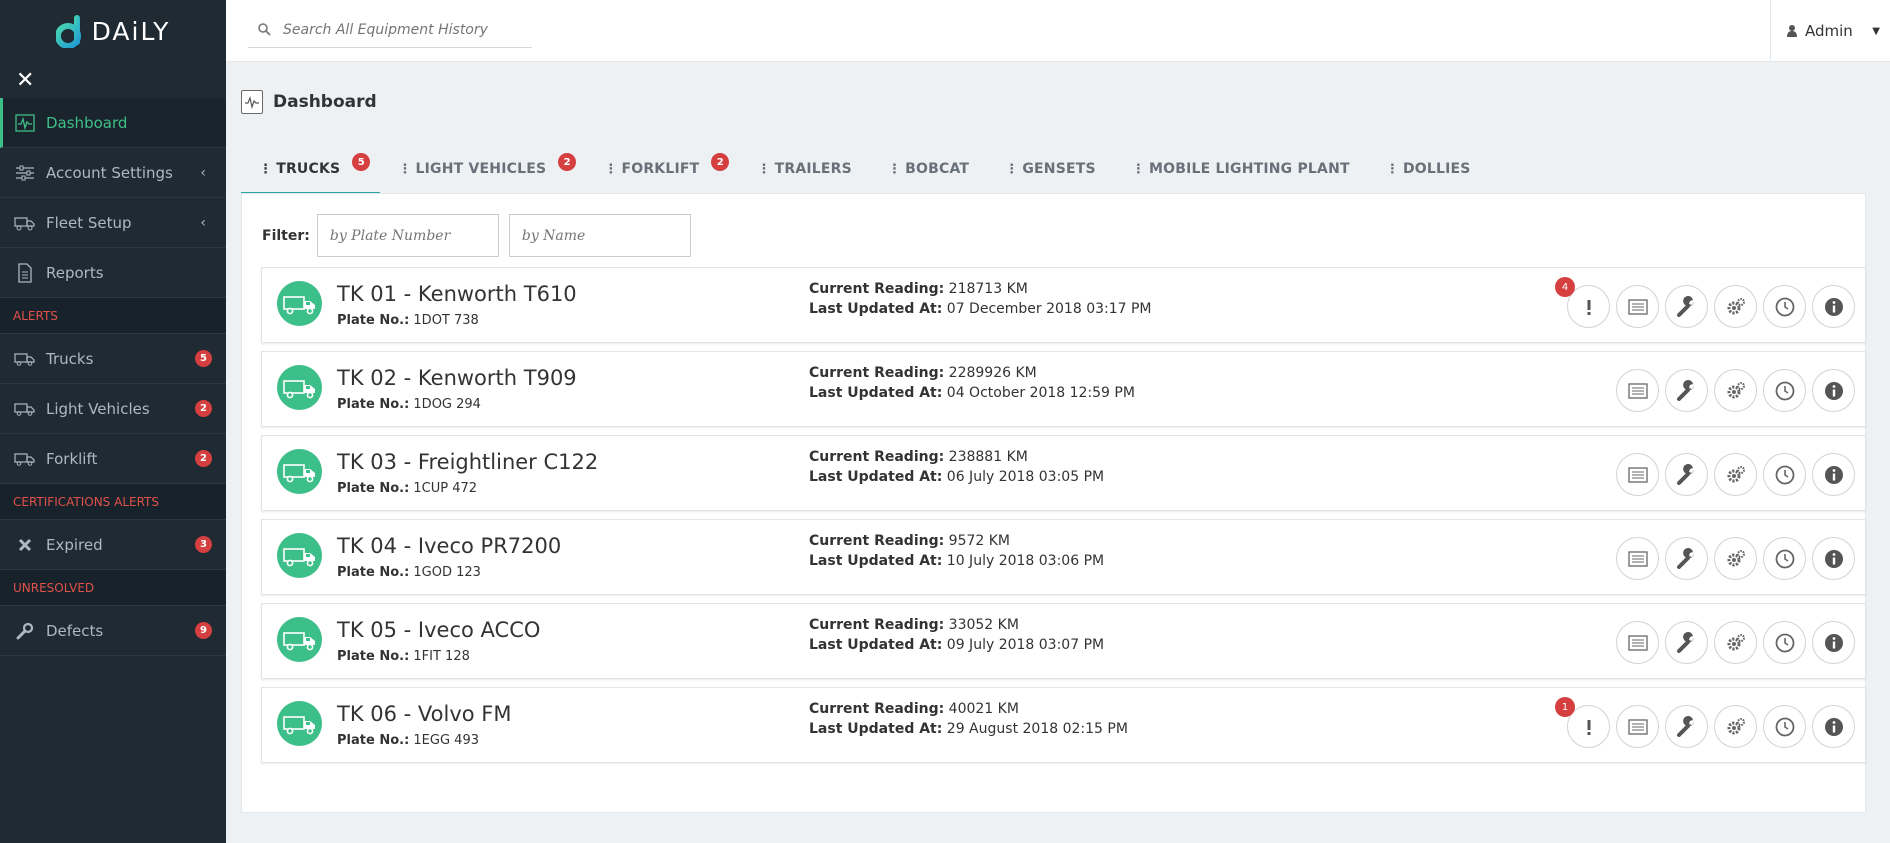  Describe the element at coordinates (1565, 707) in the screenshot. I see `alert-count-badge: 1` at that location.